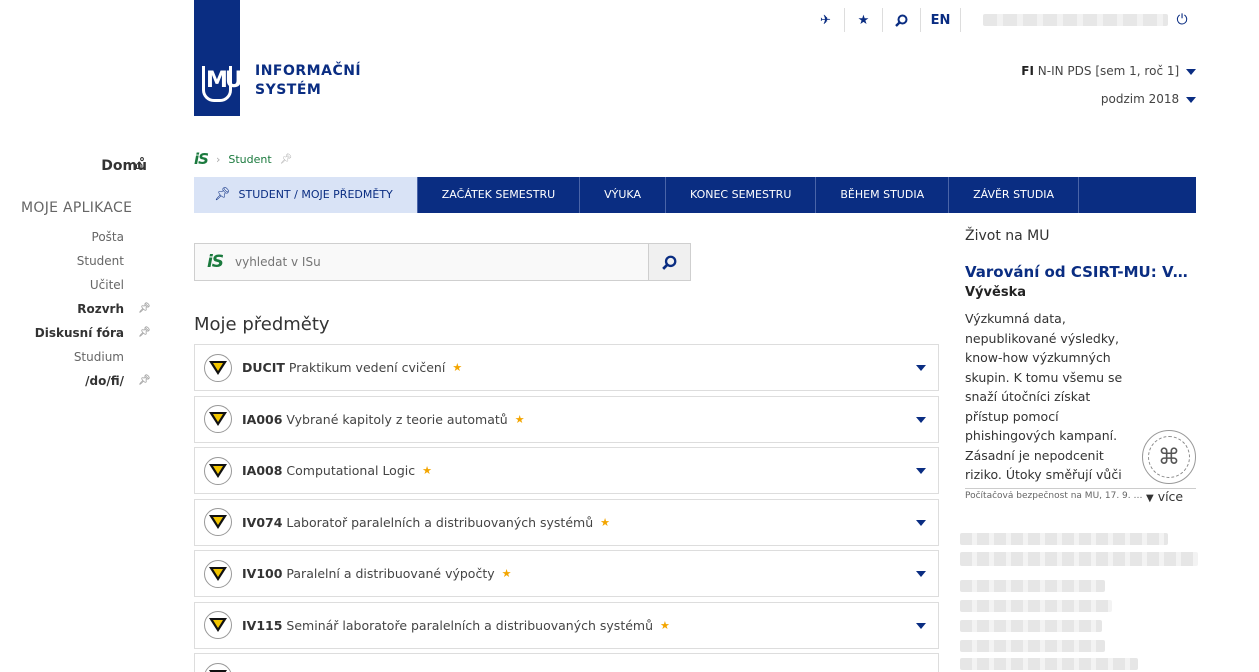 Image resolution: width=1259 pixels, height=672 pixels. What do you see at coordinates (864, 20) in the screenshot?
I see `star-icon: ★` at bounding box center [864, 20].